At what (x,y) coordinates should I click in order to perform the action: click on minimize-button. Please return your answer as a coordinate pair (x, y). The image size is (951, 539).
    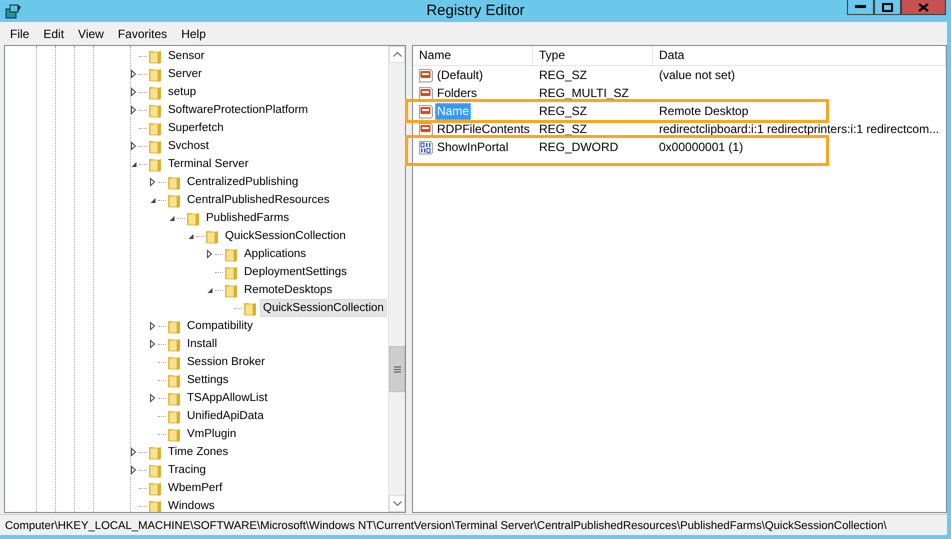
    Looking at the image, I should click on (860, 7).